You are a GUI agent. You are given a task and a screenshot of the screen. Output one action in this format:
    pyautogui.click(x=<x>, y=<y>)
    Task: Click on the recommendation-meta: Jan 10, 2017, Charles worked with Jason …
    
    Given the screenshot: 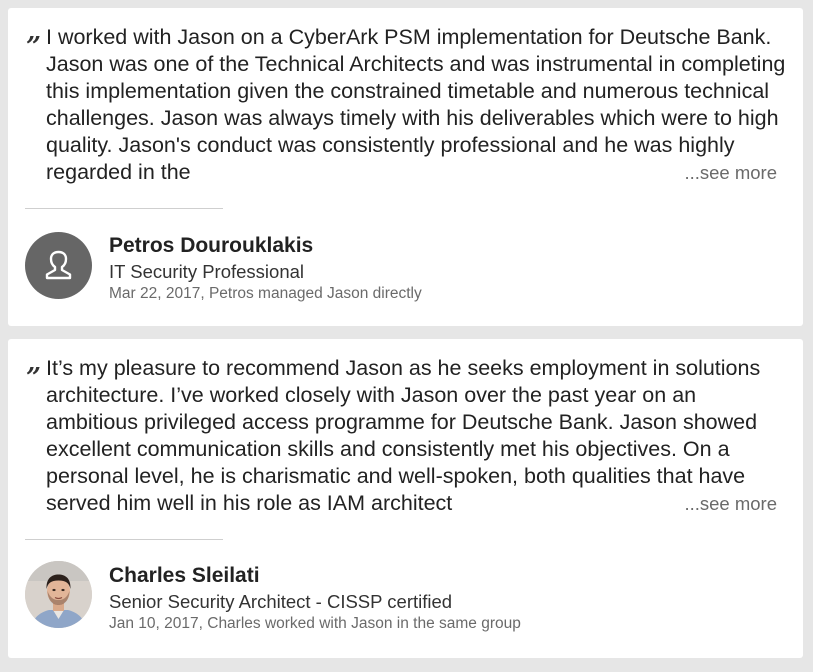 What is the action you would take?
    pyautogui.click(x=315, y=623)
    